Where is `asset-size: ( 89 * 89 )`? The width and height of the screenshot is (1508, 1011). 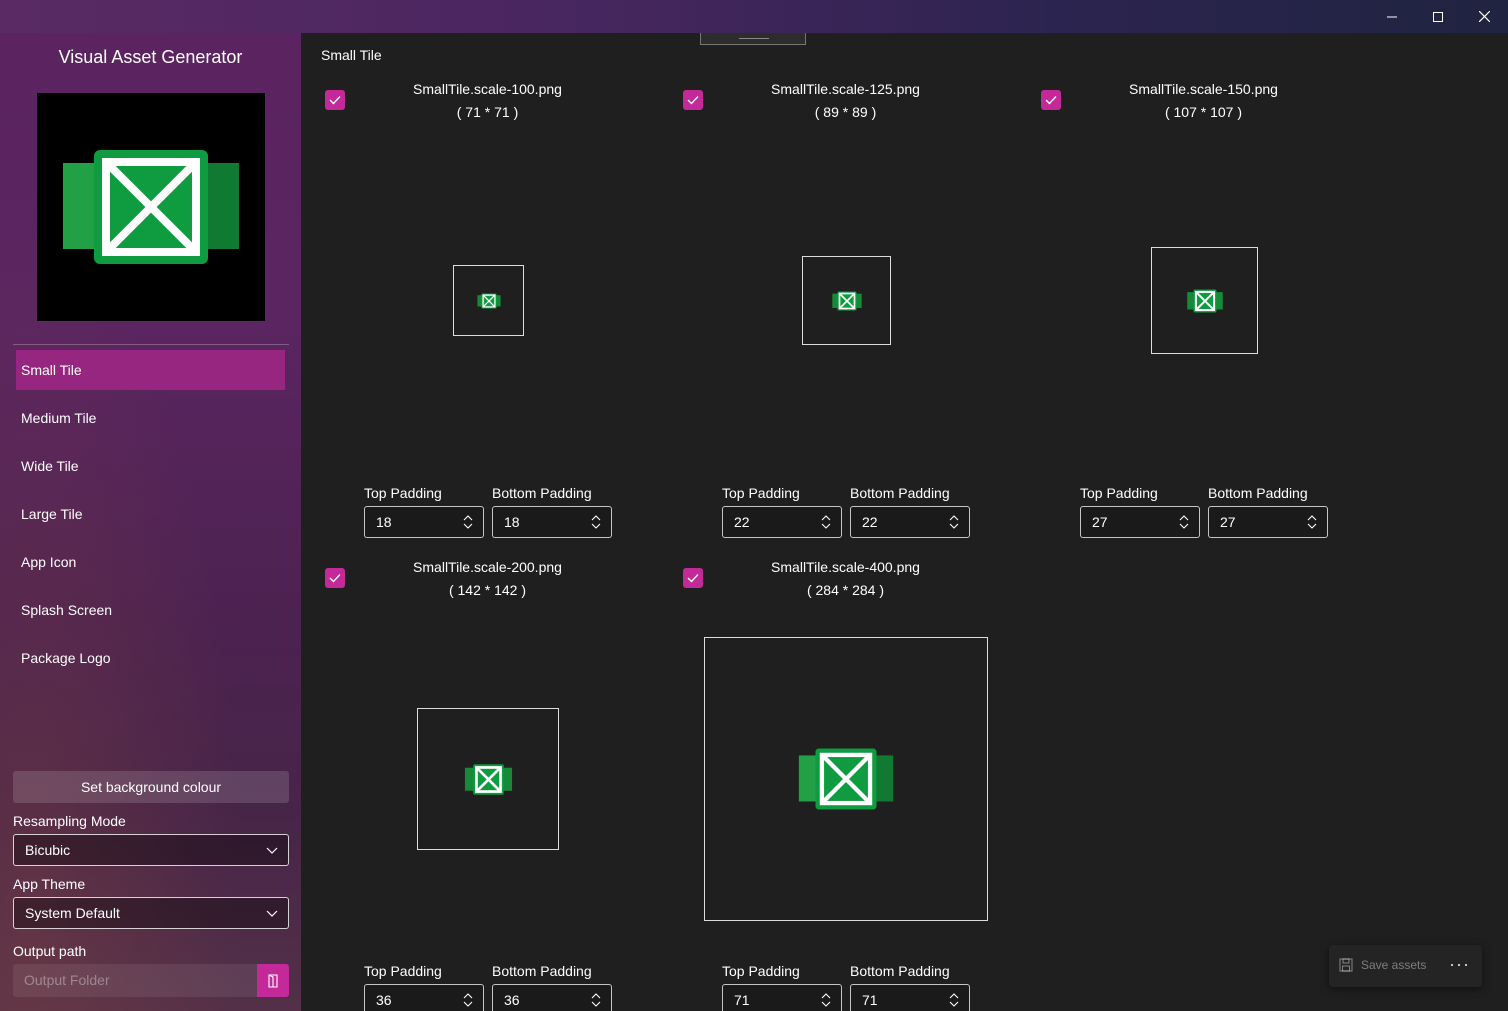 asset-size: ( 89 * 89 ) is located at coordinates (845, 112).